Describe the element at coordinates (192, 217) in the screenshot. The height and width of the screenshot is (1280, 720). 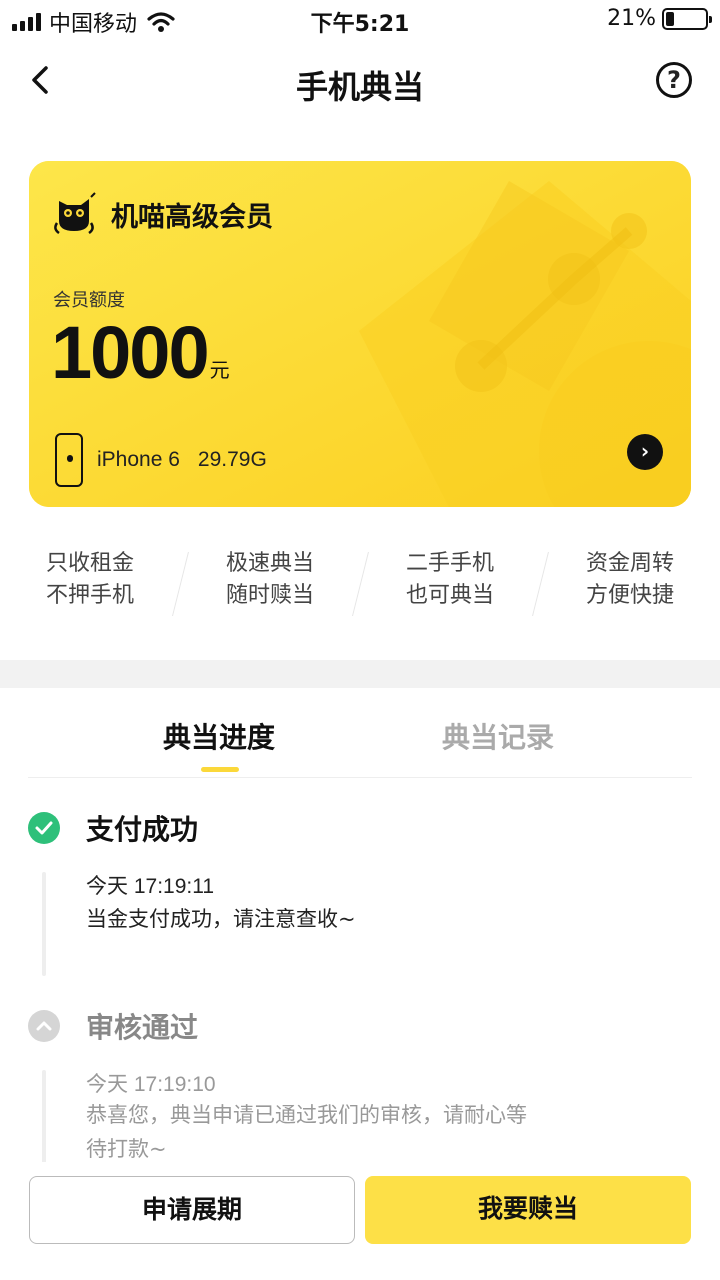
I see `card-title: 机喵高级会员` at that location.